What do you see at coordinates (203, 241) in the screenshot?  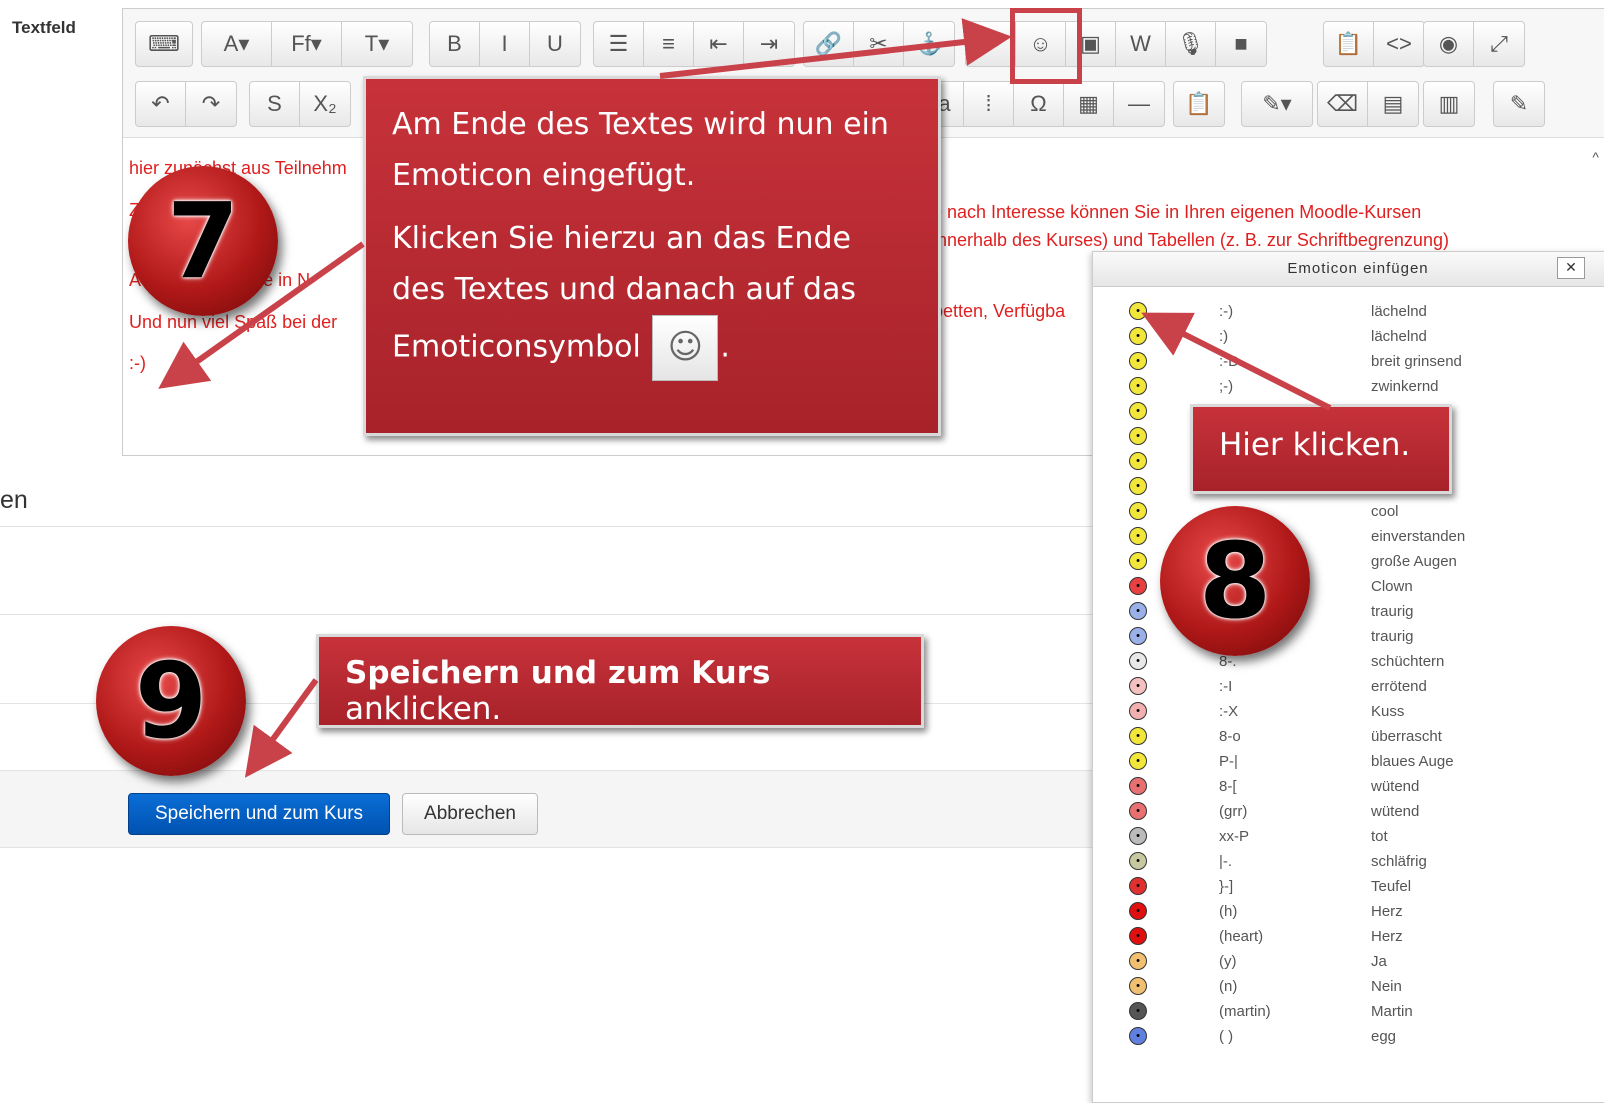 I see `step-number-7: 7` at bounding box center [203, 241].